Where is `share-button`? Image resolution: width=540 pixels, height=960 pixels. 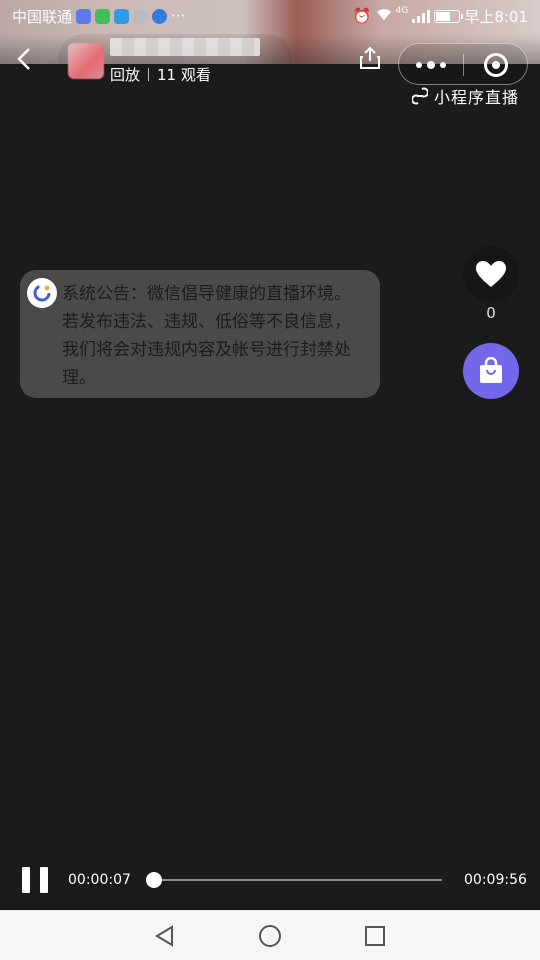
share-button is located at coordinates (370, 58).